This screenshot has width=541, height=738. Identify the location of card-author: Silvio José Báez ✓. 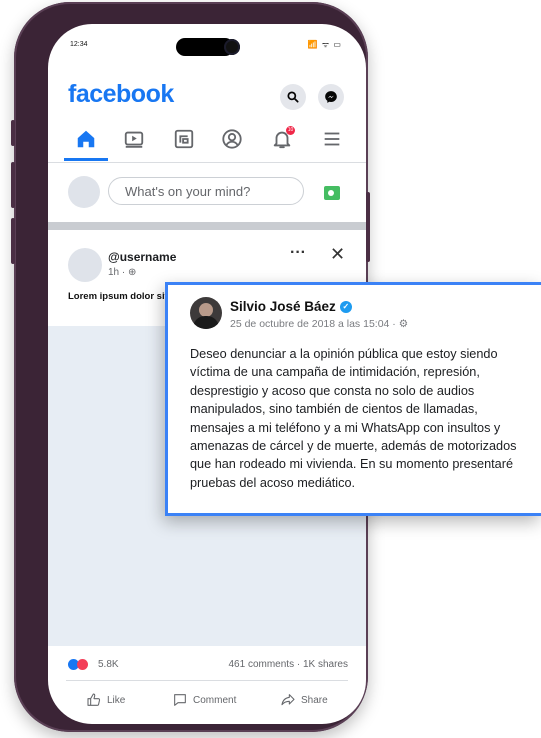
(291, 306).